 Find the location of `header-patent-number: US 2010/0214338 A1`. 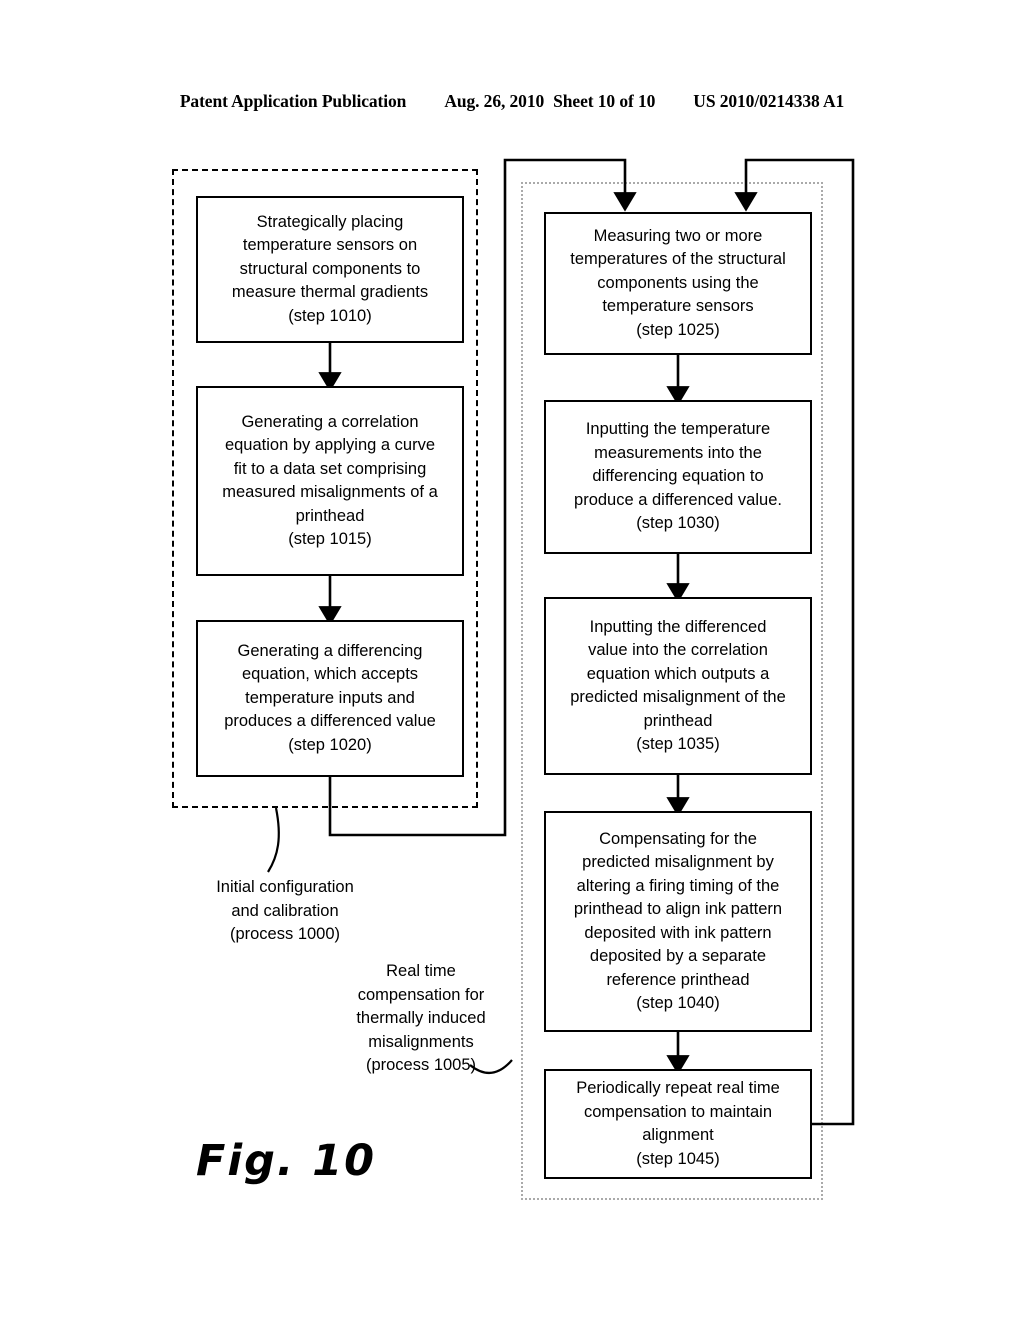

header-patent-number: US 2010/0214338 A1 is located at coordinates (769, 100).